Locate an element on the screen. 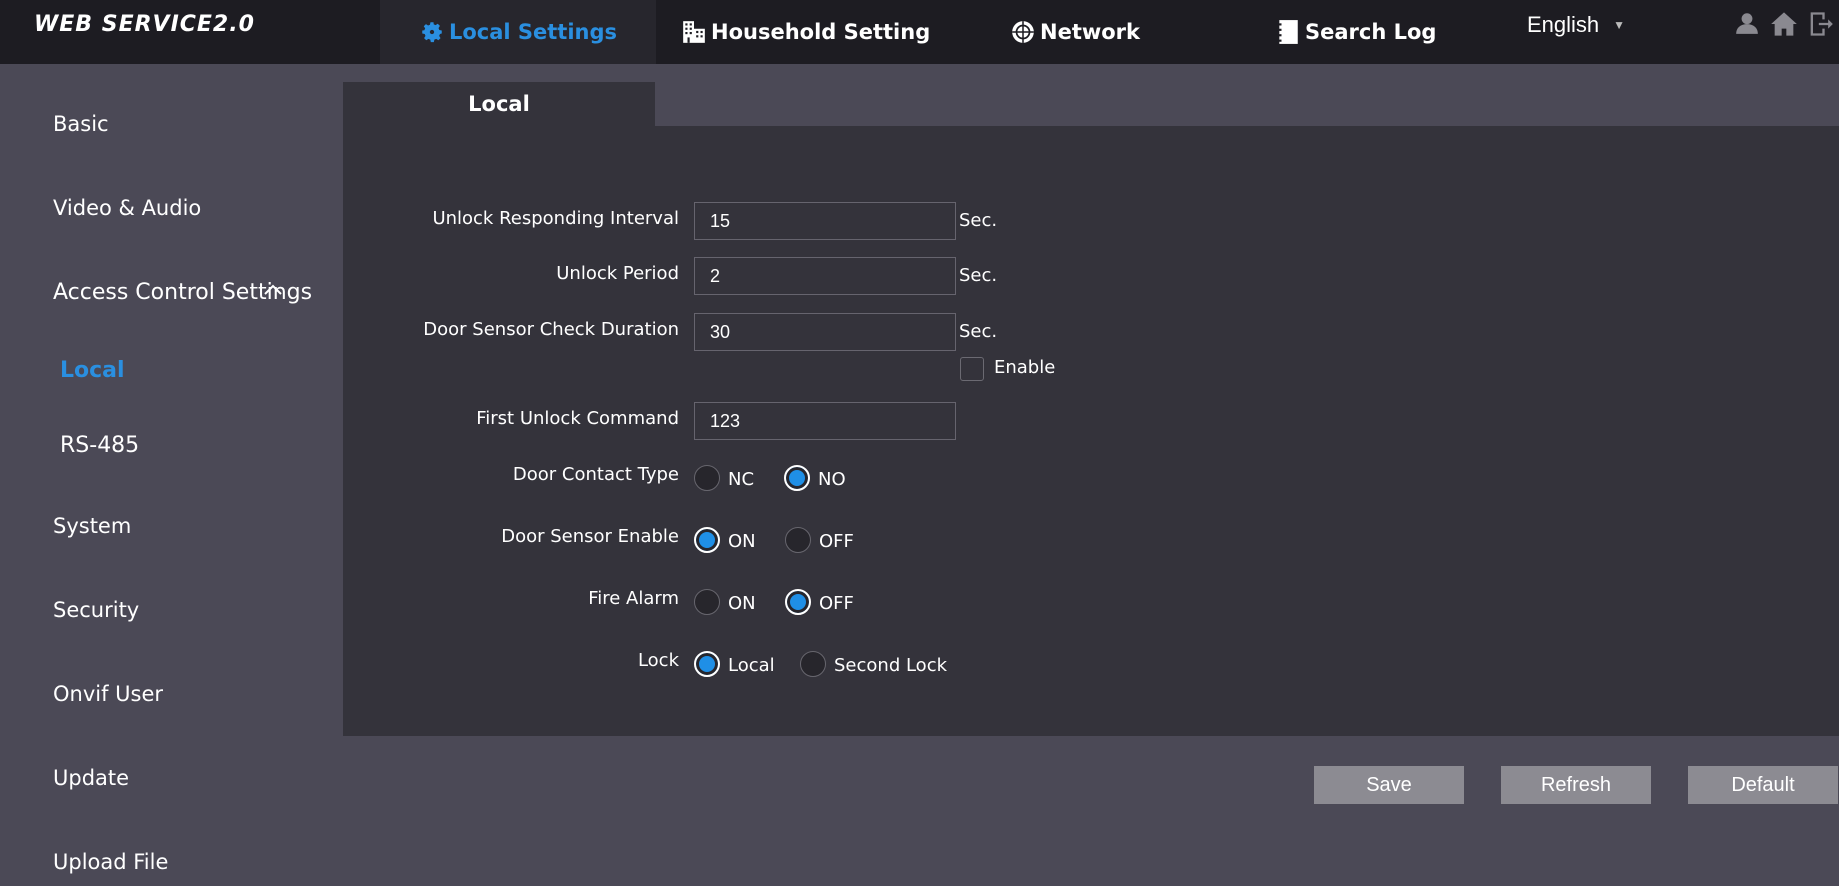  save-button: Save is located at coordinates (1389, 785).